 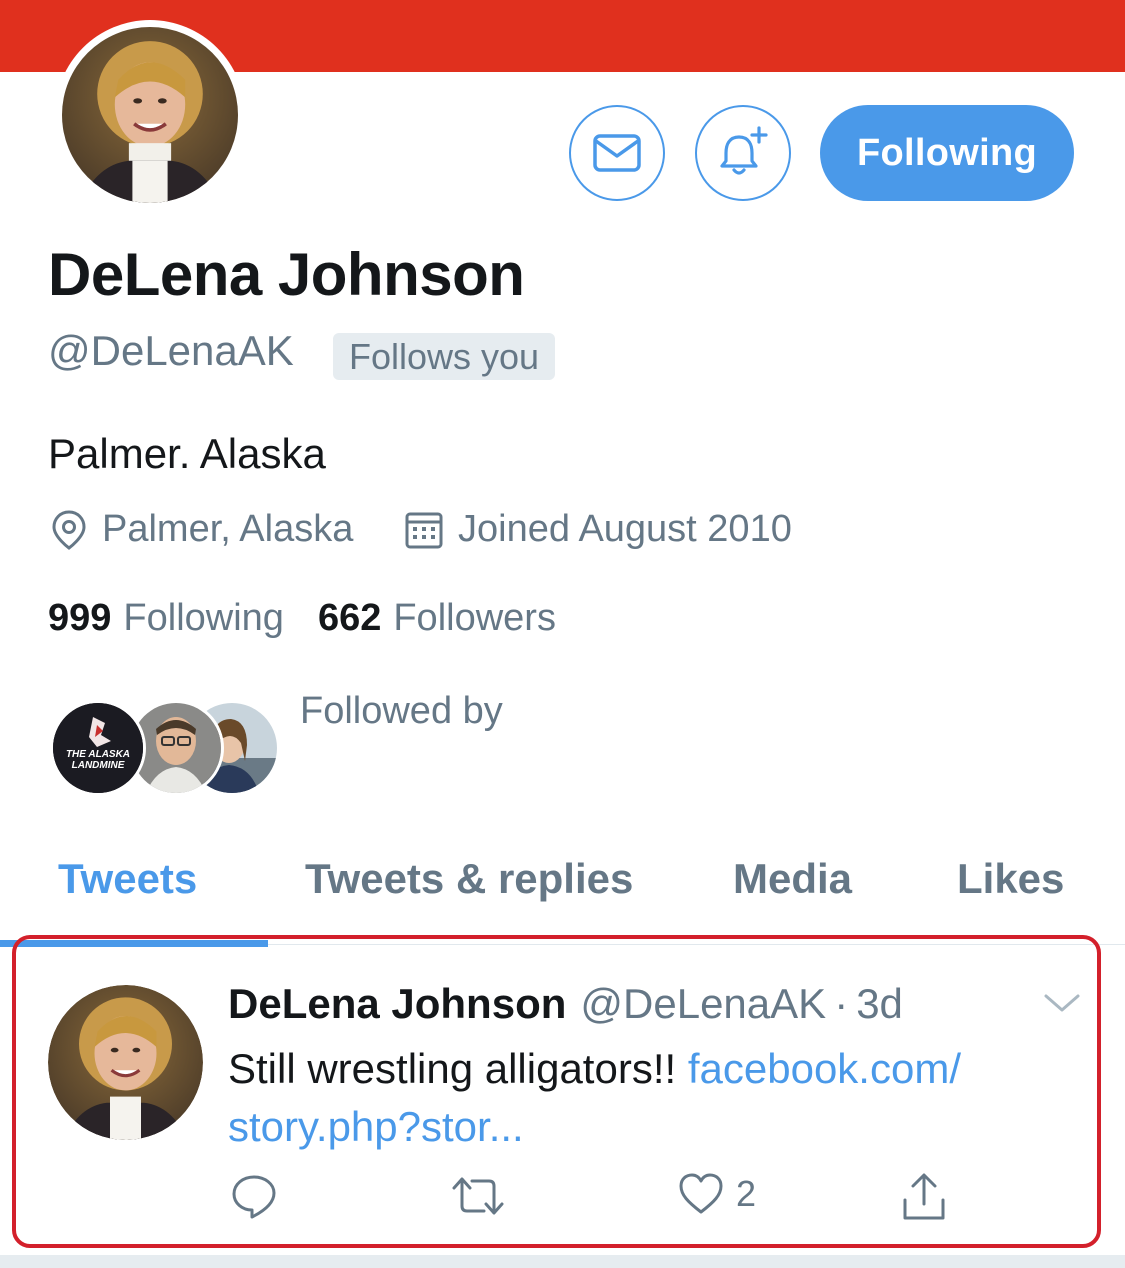 I want to click on envelope-icon, so click(x=617, y=153).